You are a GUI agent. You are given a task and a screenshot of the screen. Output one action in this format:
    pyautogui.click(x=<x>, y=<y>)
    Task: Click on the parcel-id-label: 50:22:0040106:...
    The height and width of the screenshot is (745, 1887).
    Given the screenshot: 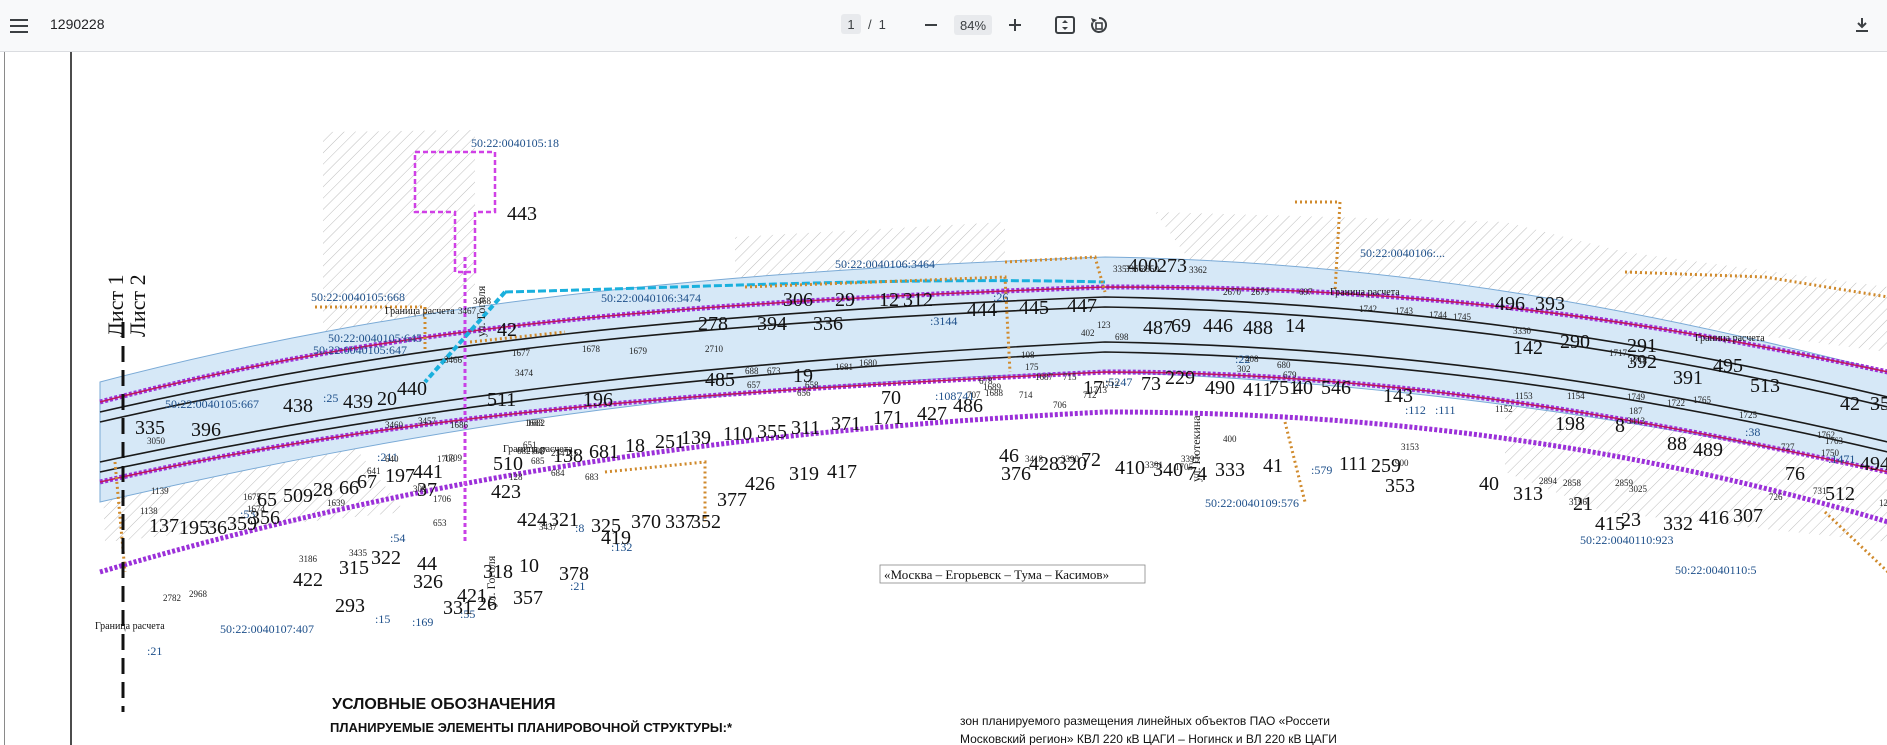 What is the action you would take?
    pyautogui.click(x=1402, y=253)
    